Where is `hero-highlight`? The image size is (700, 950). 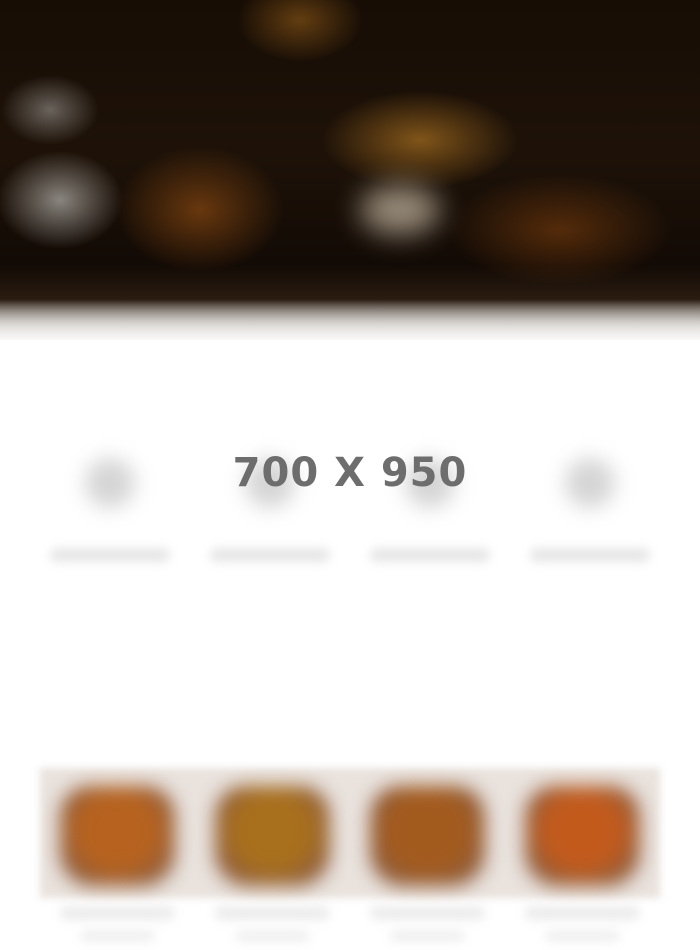
hero-highlight is located at coordinates (400, 210).